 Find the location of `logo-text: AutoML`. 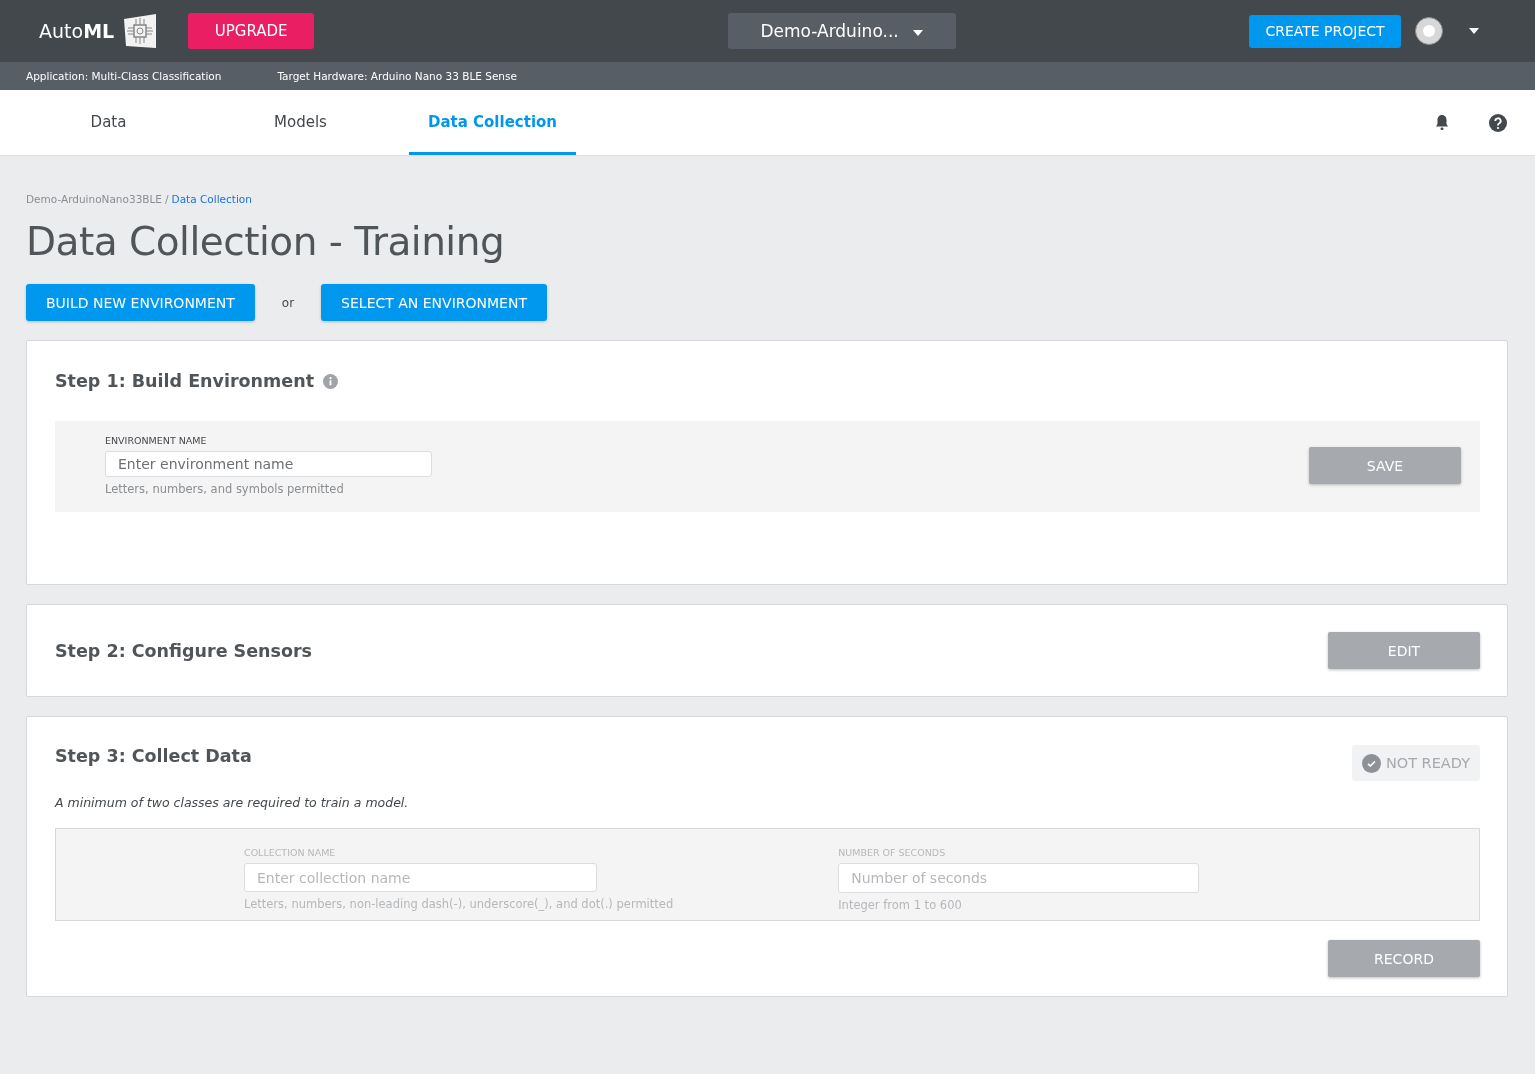

logo-text: AutoML is located at coordinates (77, 31).